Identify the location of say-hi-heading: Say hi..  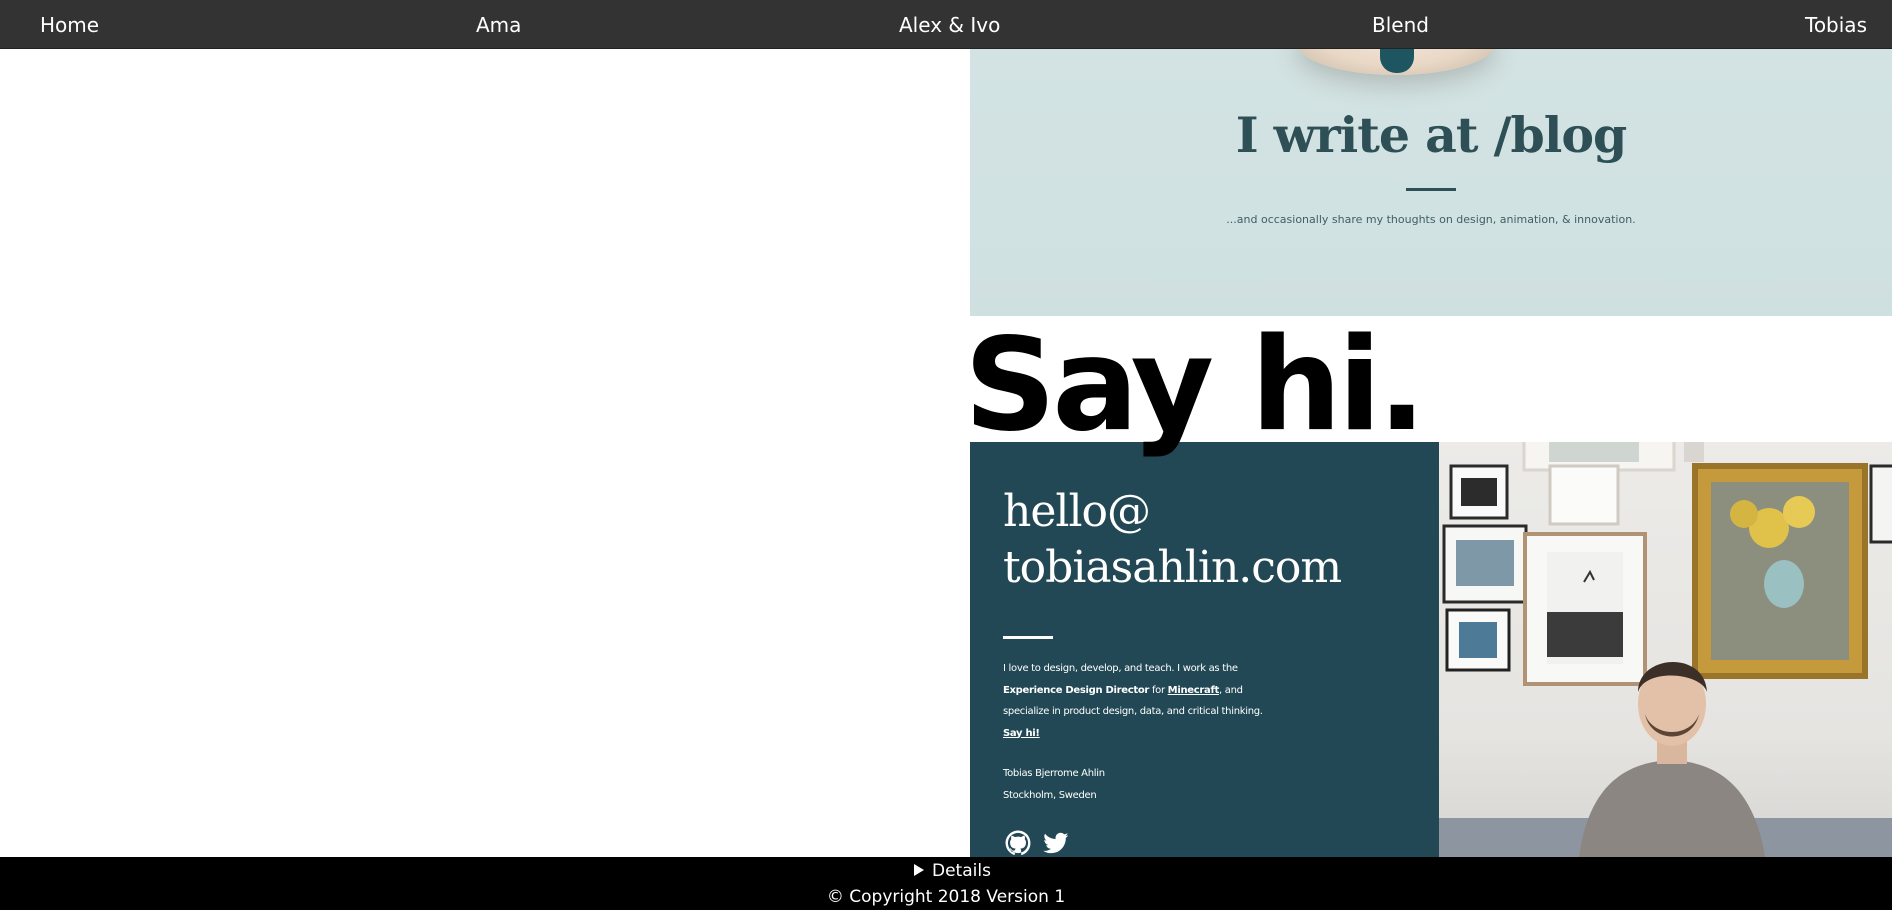
(1195, 385).